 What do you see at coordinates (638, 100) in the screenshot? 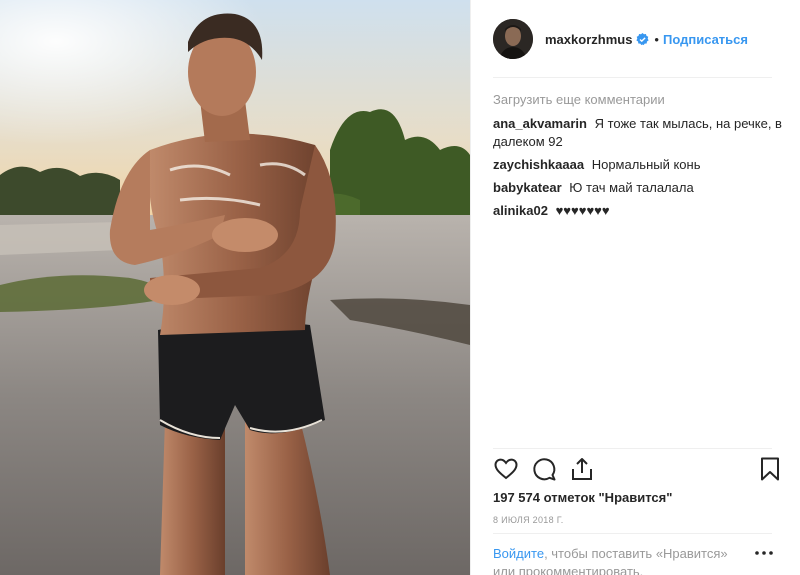
I see `load-more-comments-button: Загрузить еще комментарии` at bounding box center [638, 100].